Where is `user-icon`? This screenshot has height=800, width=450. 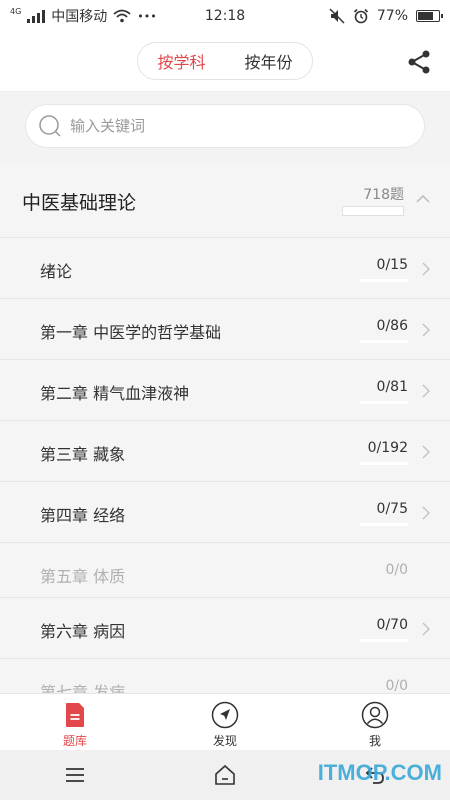
user-icon is located at coordinates (375, 715).